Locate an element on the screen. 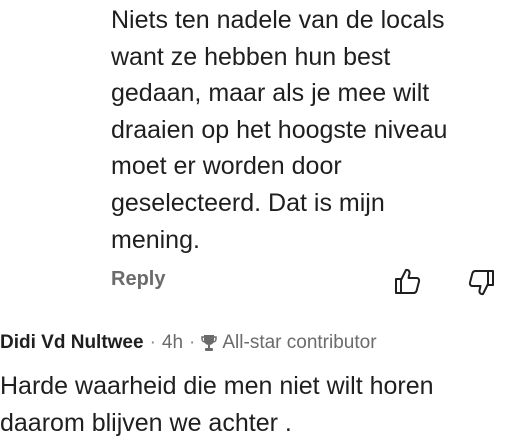  like-button is located at coordinates (407, 281).